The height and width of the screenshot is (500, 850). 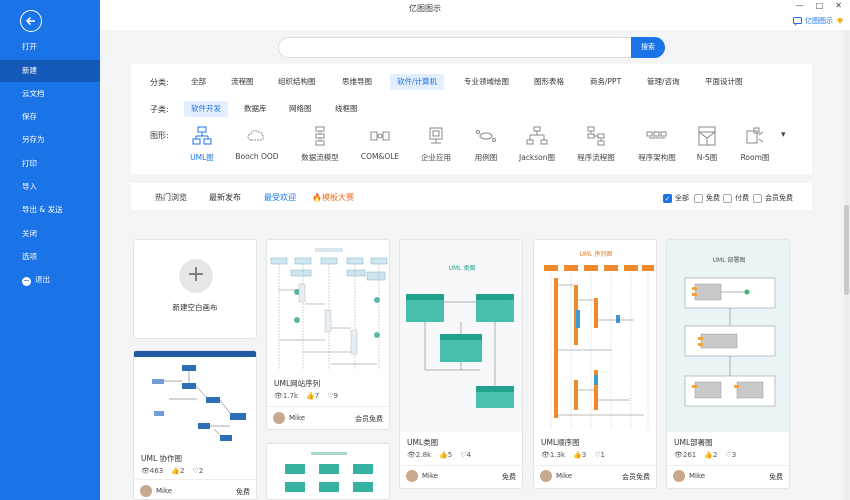 I want to click on title-bar: 亿图图示 — □ ✕ 亿图图示, so click(x=475, y=15).